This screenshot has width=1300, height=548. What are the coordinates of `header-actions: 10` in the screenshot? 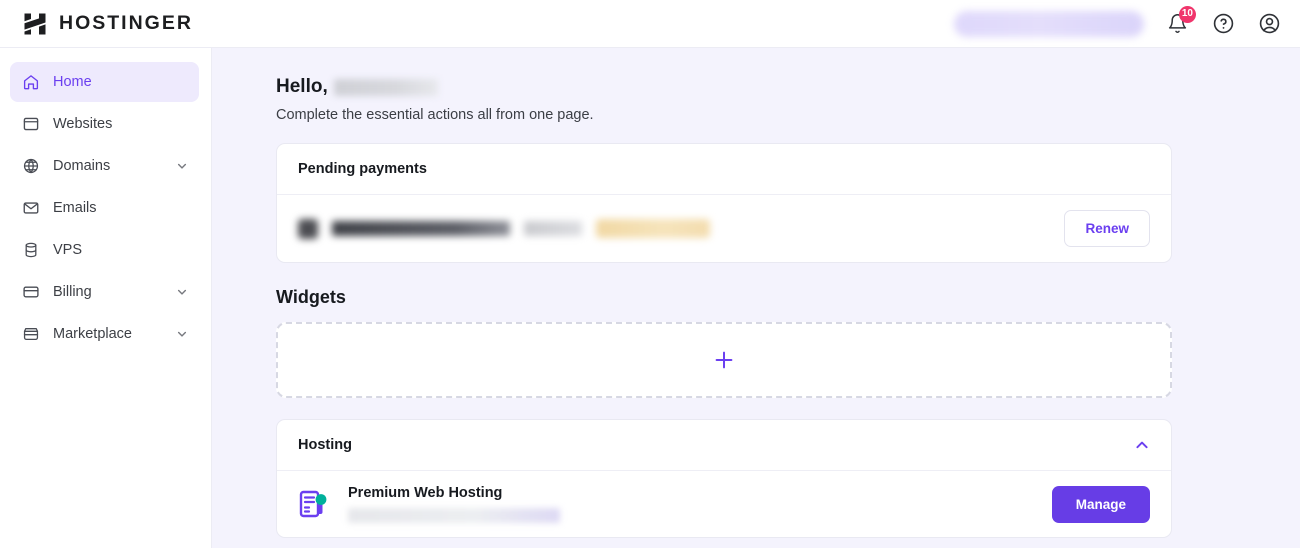 It's located at (1118, 21).